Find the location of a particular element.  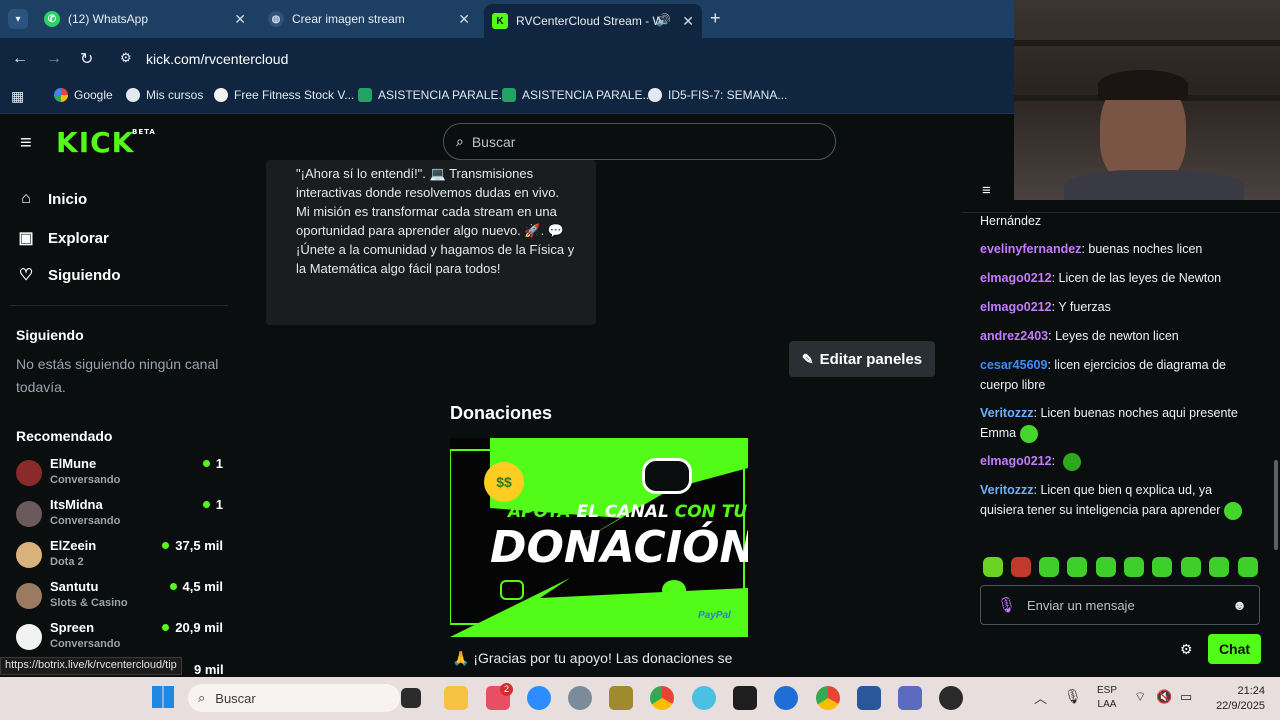

chat-username: cesar45609 is located at coordinates (1013, 365).